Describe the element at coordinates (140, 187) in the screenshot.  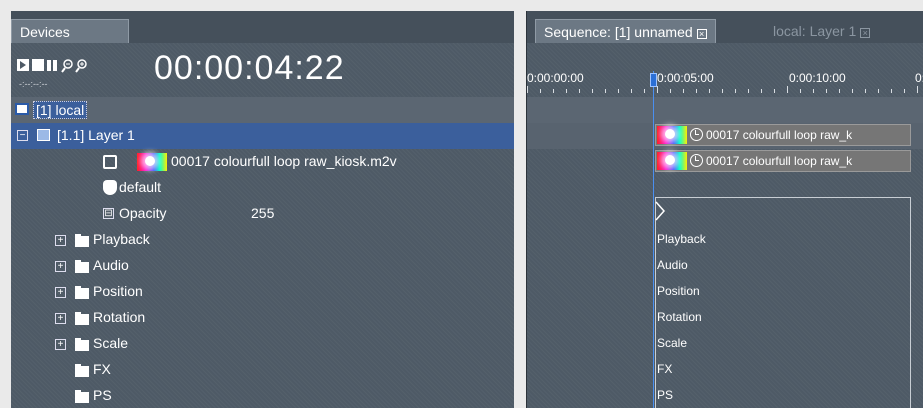
I see `effect-label: default` at that location.